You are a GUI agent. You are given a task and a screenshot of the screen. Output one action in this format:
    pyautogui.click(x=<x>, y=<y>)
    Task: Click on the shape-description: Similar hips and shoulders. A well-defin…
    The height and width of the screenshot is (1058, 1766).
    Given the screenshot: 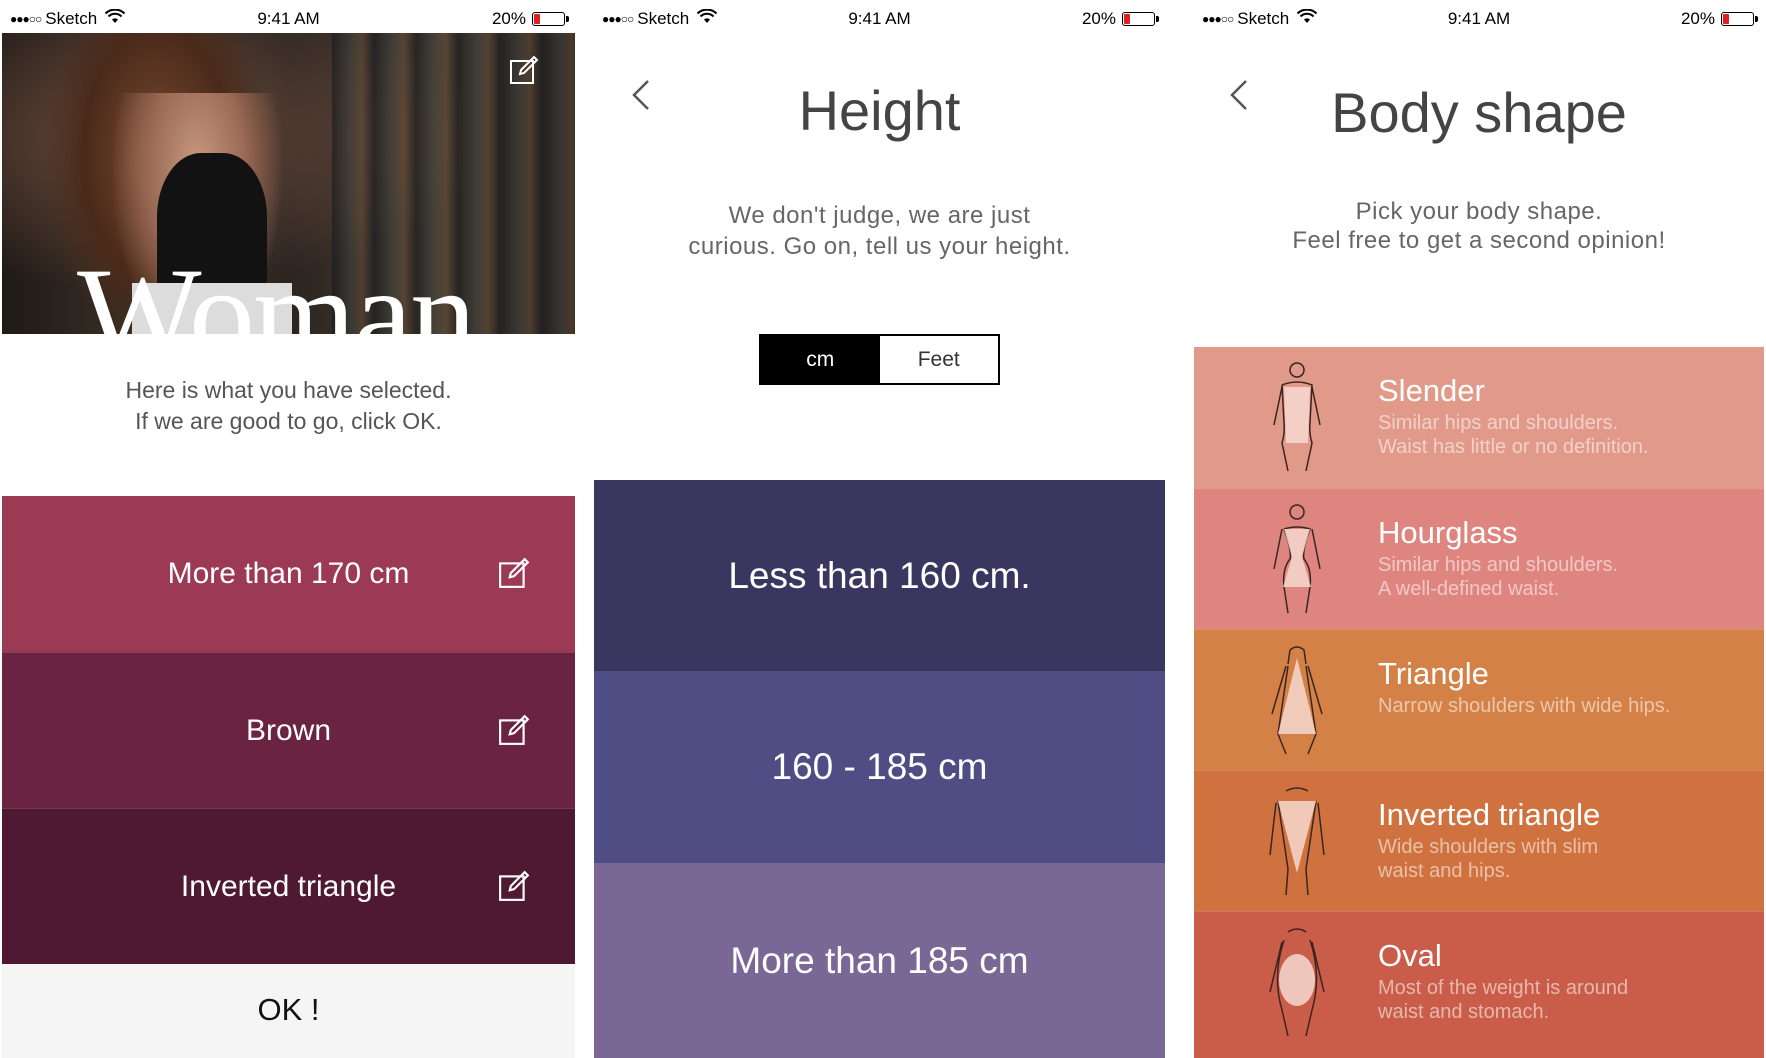 What is the action you would take?
    pyautogui.click(x=1563, y=577)
    